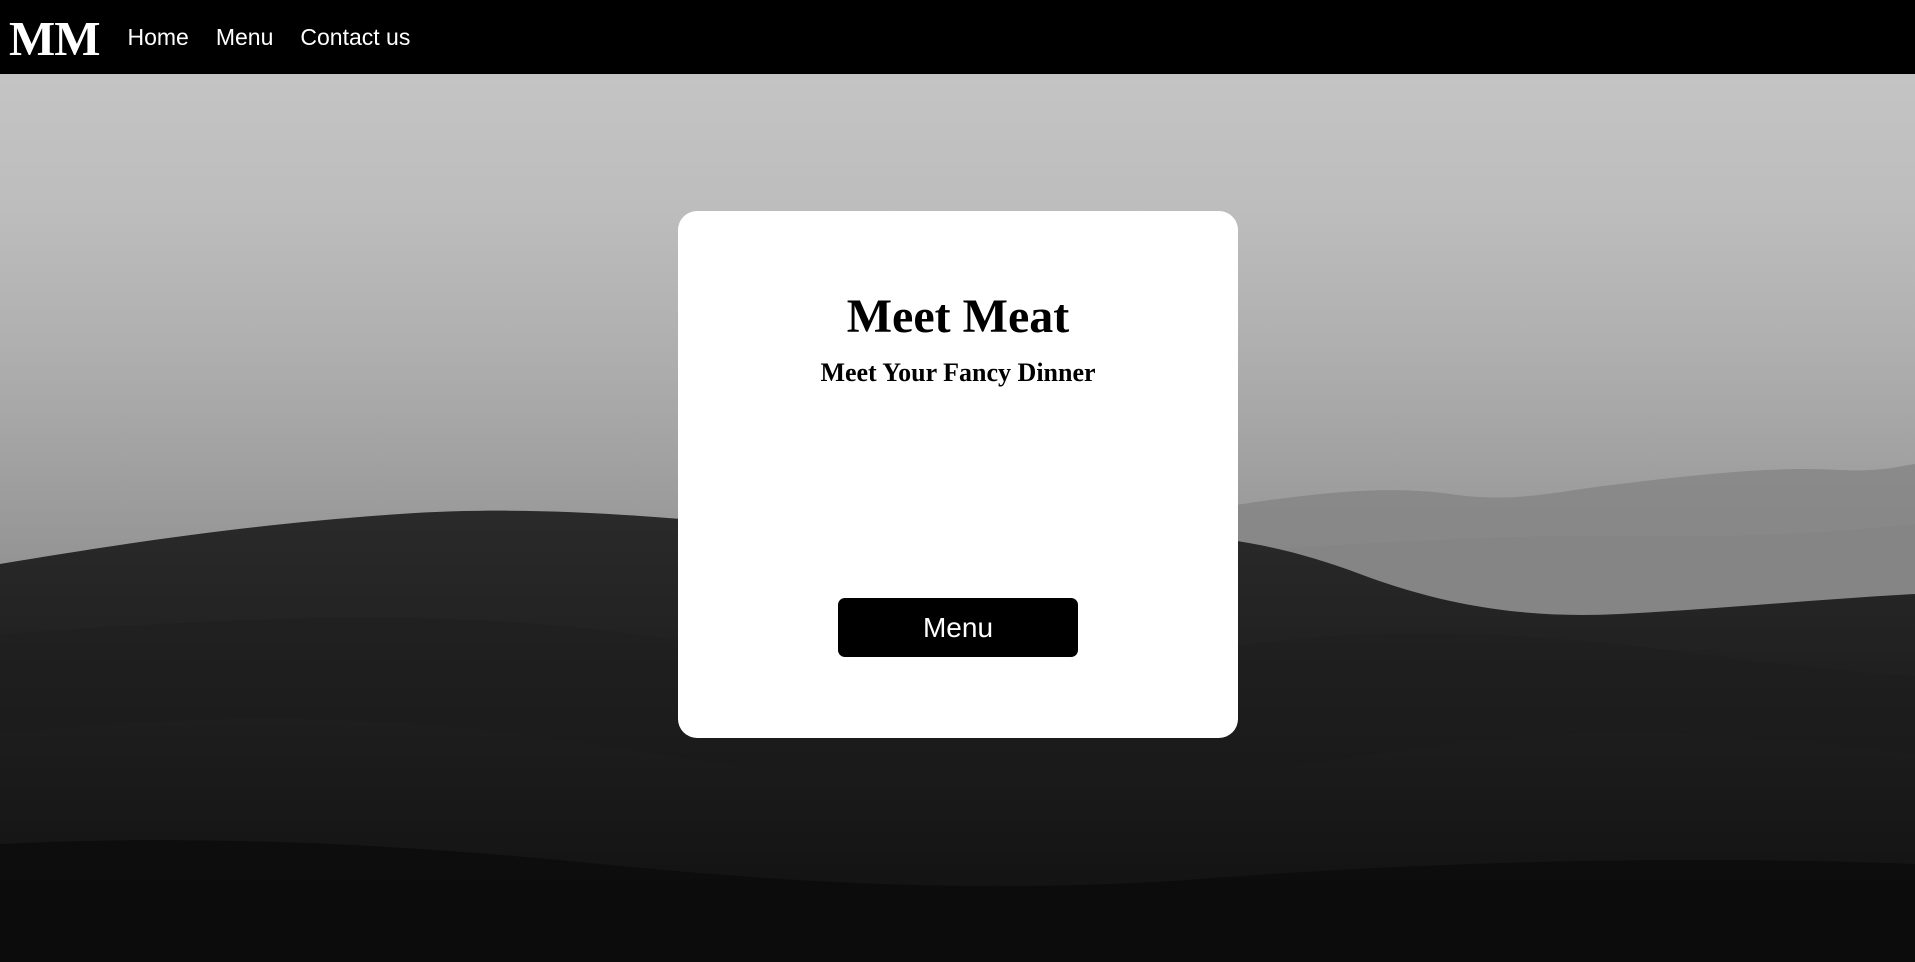 Image resolution: width=1915 pixels, height=962 pixels. I want to click on nav-link-menu: Menu, so click(245, 37).